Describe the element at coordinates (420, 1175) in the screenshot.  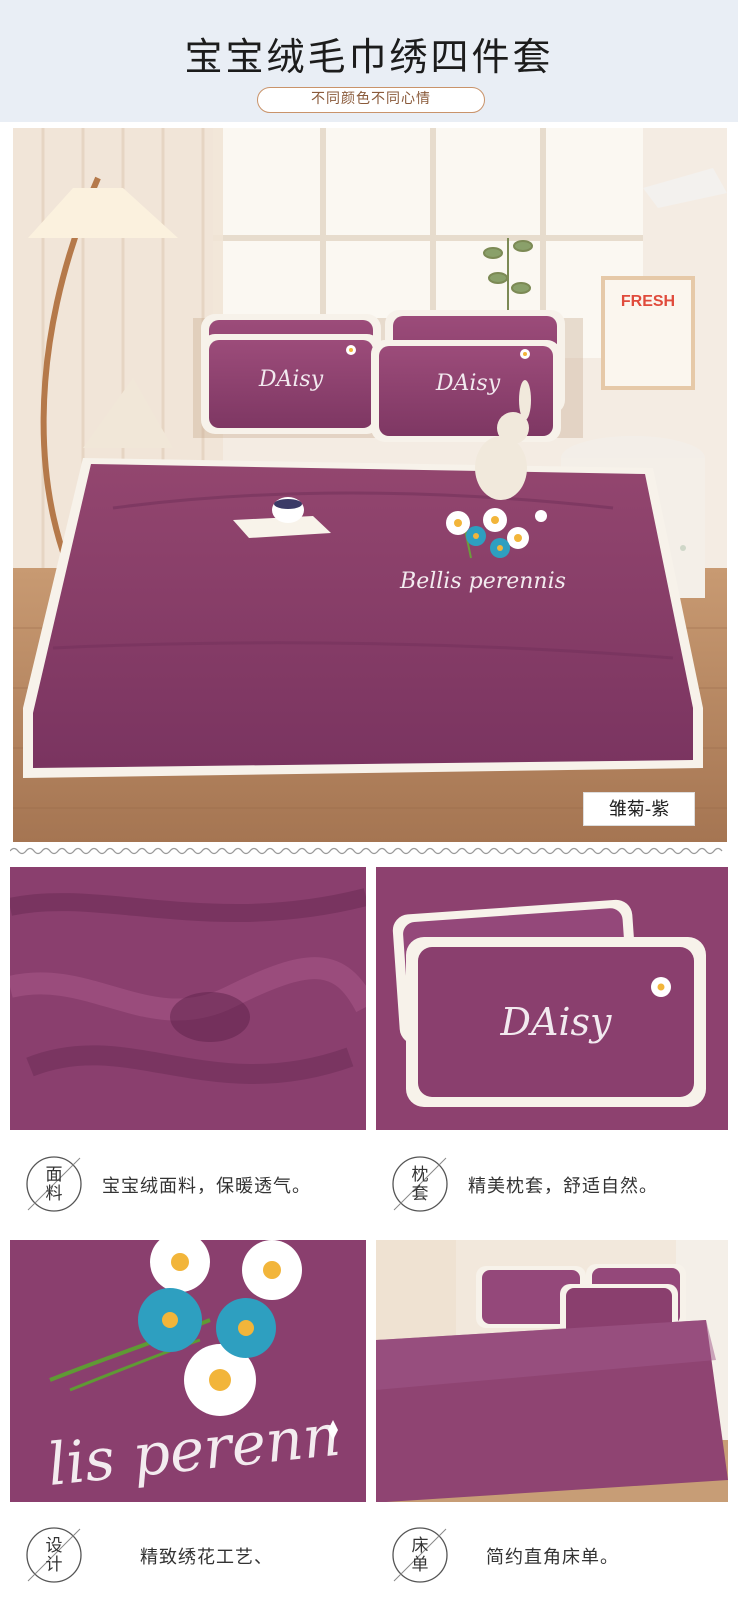
I see `badge-char-top: 枕` at that location.